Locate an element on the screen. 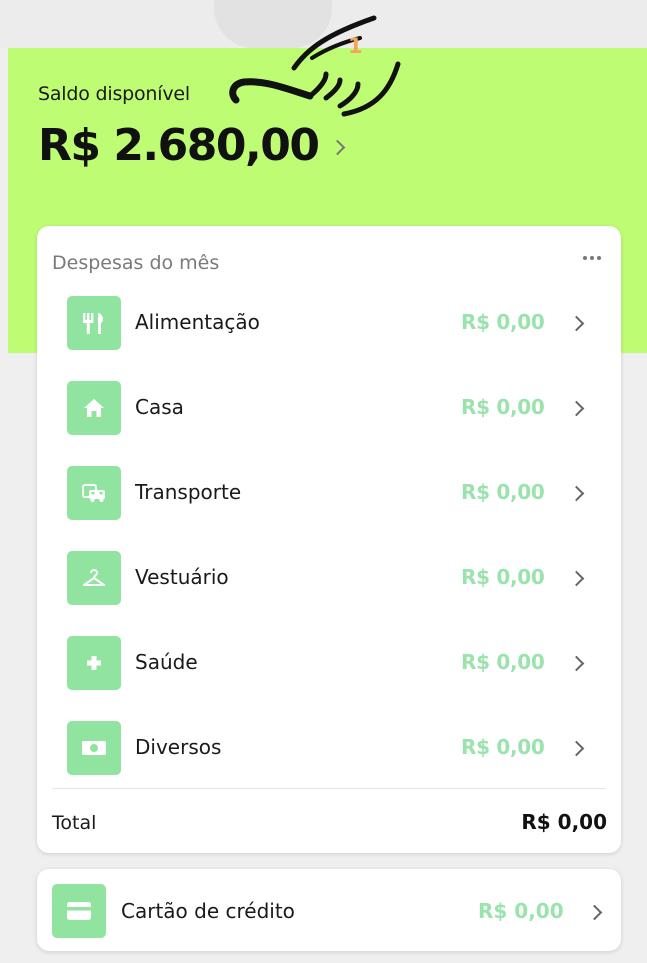 Image resolution: width=647 pixels, height=963 pixels. more-options-icon is located at coordinates (592, 258).